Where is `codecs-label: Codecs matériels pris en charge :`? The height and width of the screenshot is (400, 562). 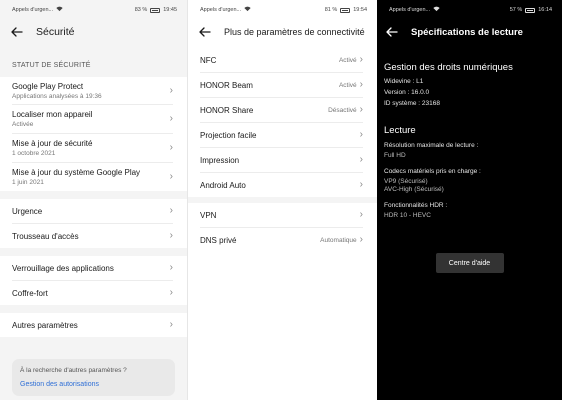
codecs-label: Codecs matériels pris en charge : is located at coordinates (432, 171).